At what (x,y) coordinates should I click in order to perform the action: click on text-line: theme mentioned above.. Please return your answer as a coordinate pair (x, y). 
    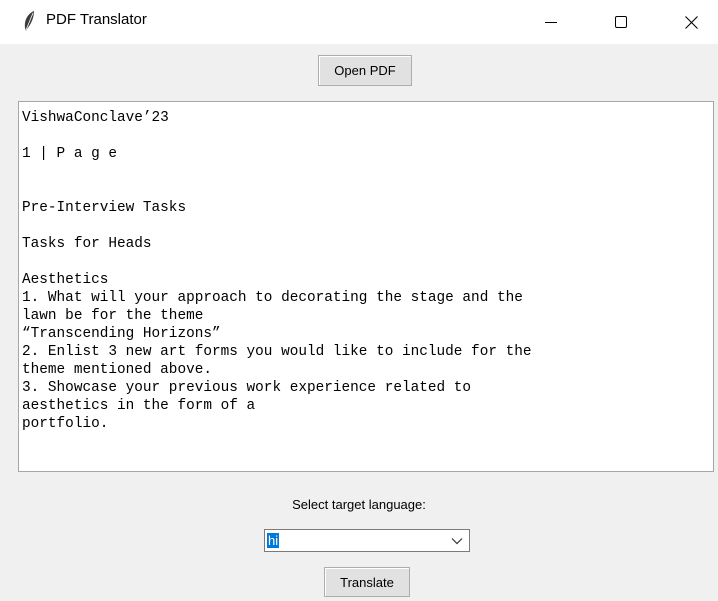
    Looking at the image, I should click on (117, 370).